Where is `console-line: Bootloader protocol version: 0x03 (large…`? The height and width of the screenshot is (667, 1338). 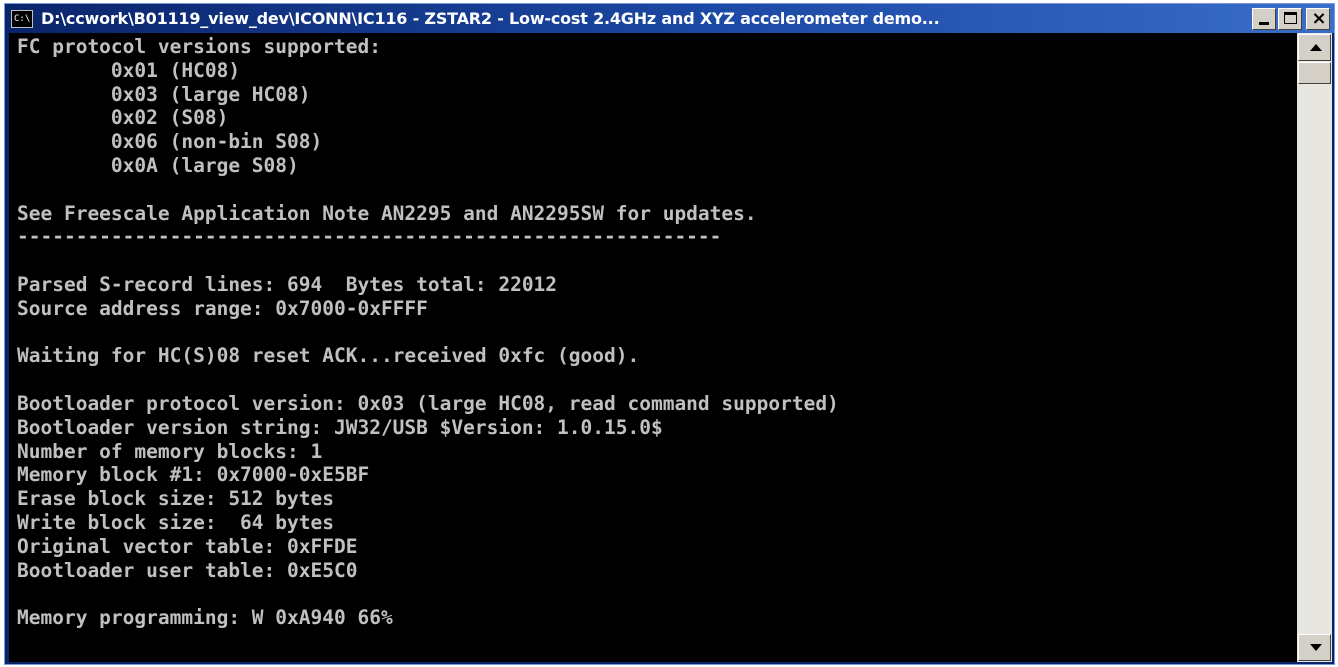 console-line: Bootloader protocol version: 0x03 (large… is located at coordinates (428, 403).